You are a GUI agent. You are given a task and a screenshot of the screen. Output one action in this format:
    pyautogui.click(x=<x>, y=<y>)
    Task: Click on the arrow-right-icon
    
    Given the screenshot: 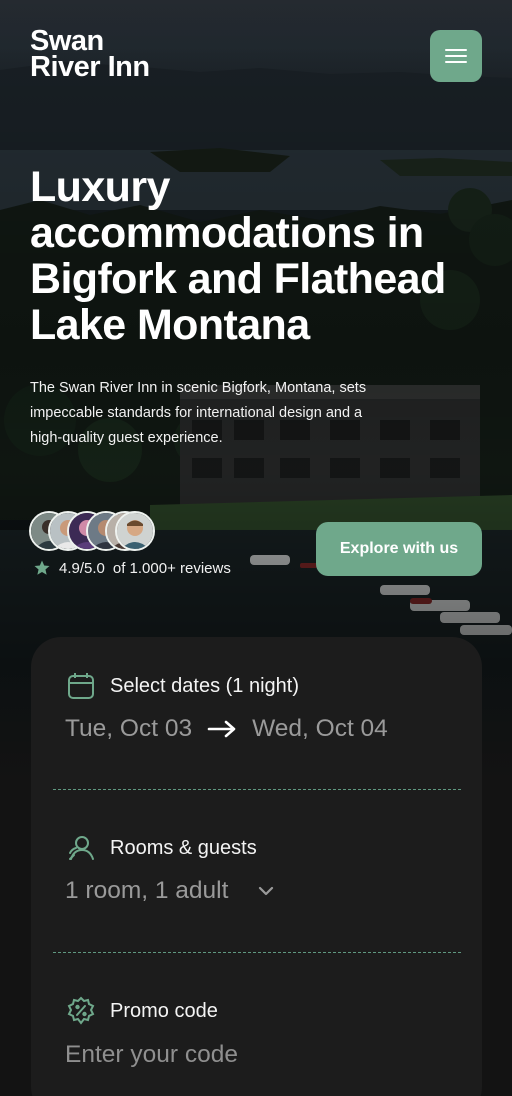 What is the action you would take?
    pyautogui.click(x=222, y=729)
    